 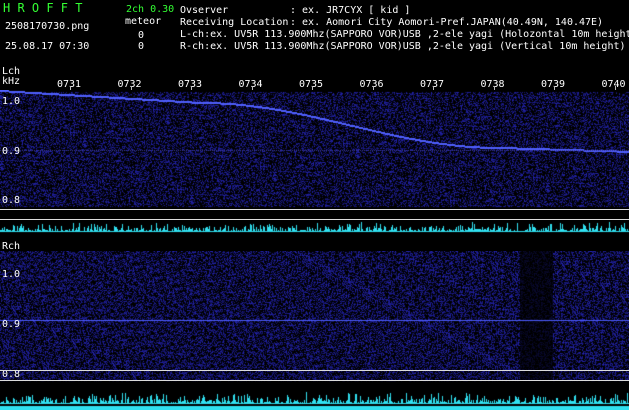 I want to click on datetime: 25.08.17 07:30, so click(x=47, y=46).